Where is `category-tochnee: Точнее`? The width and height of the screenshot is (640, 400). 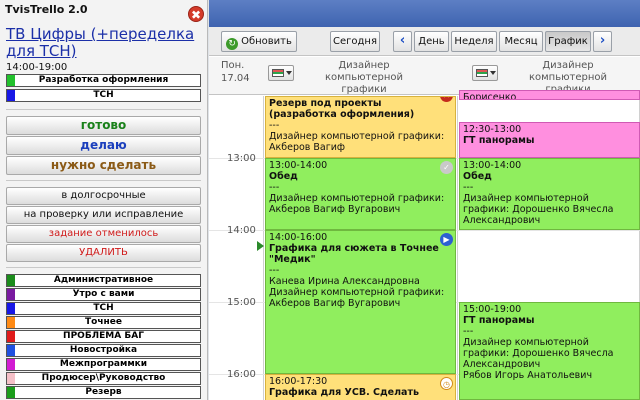
category-tochnee: Точнее is located at coordinates (103, 322).